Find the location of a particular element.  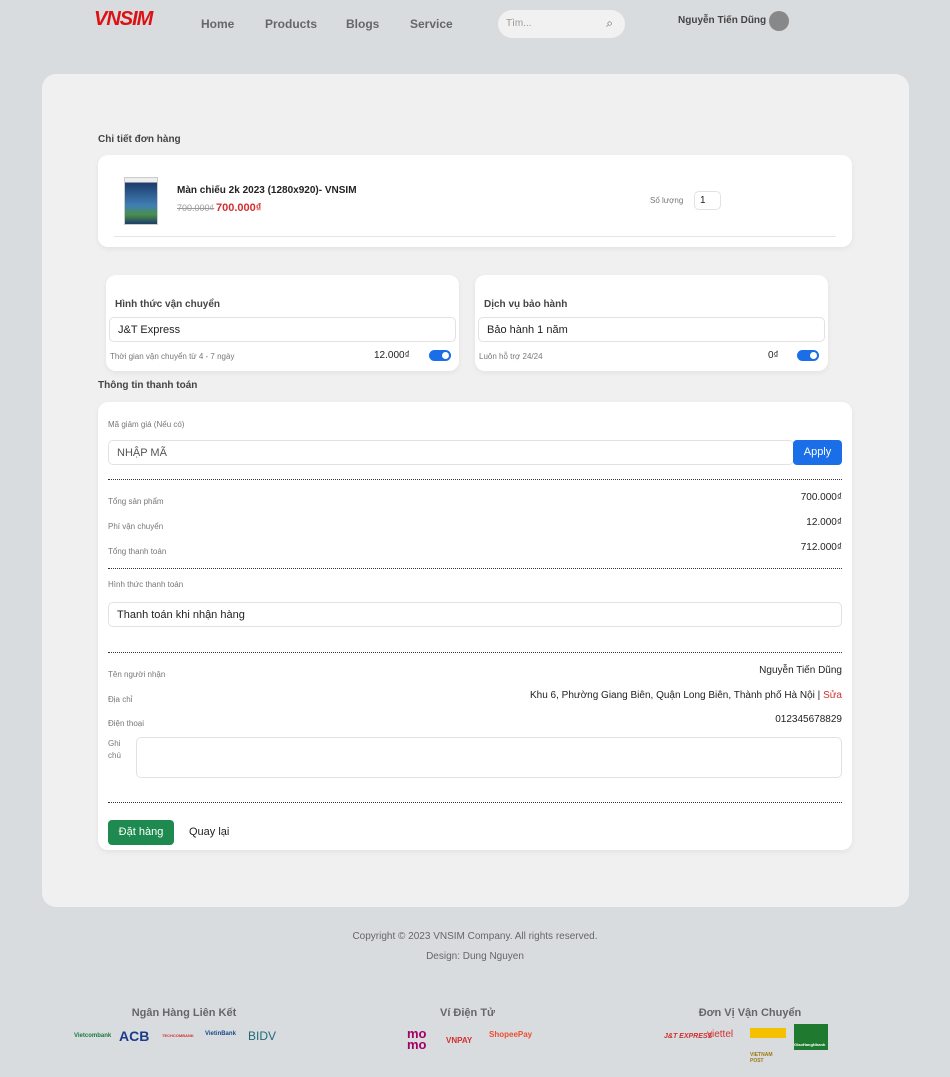

nav-blogs: Blogs is located at coordinates (362, 24).